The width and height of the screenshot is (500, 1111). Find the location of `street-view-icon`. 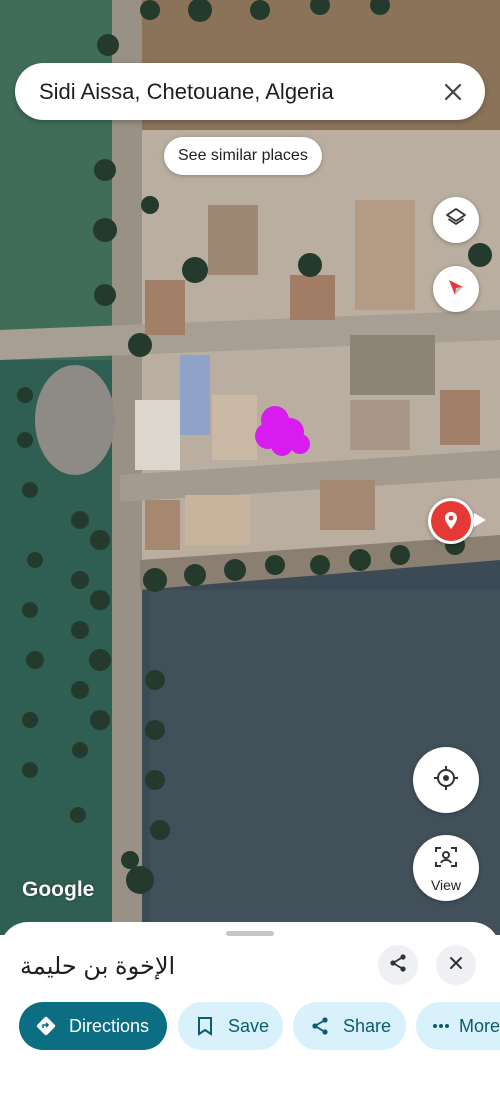

street-view-icon is located at coordinates (446, 859).